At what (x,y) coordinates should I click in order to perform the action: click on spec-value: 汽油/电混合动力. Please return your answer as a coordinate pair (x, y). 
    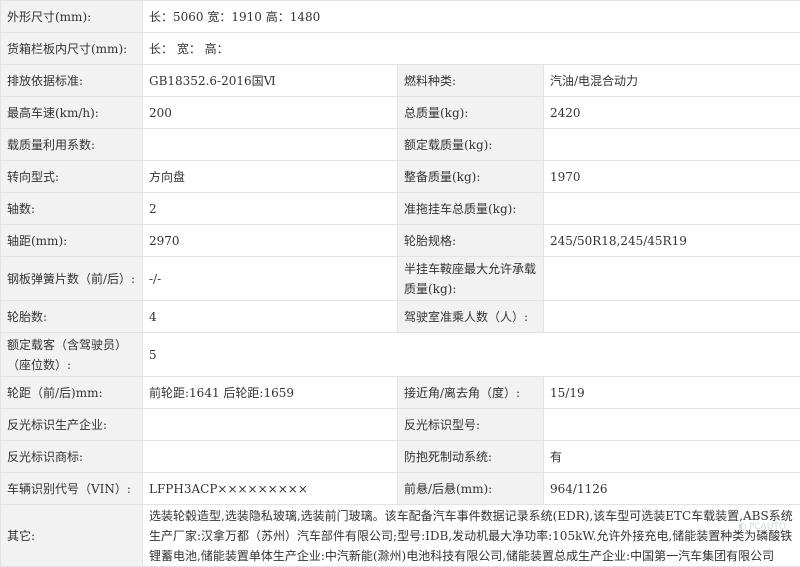
    Looking at the image, I should click on (672, 81).